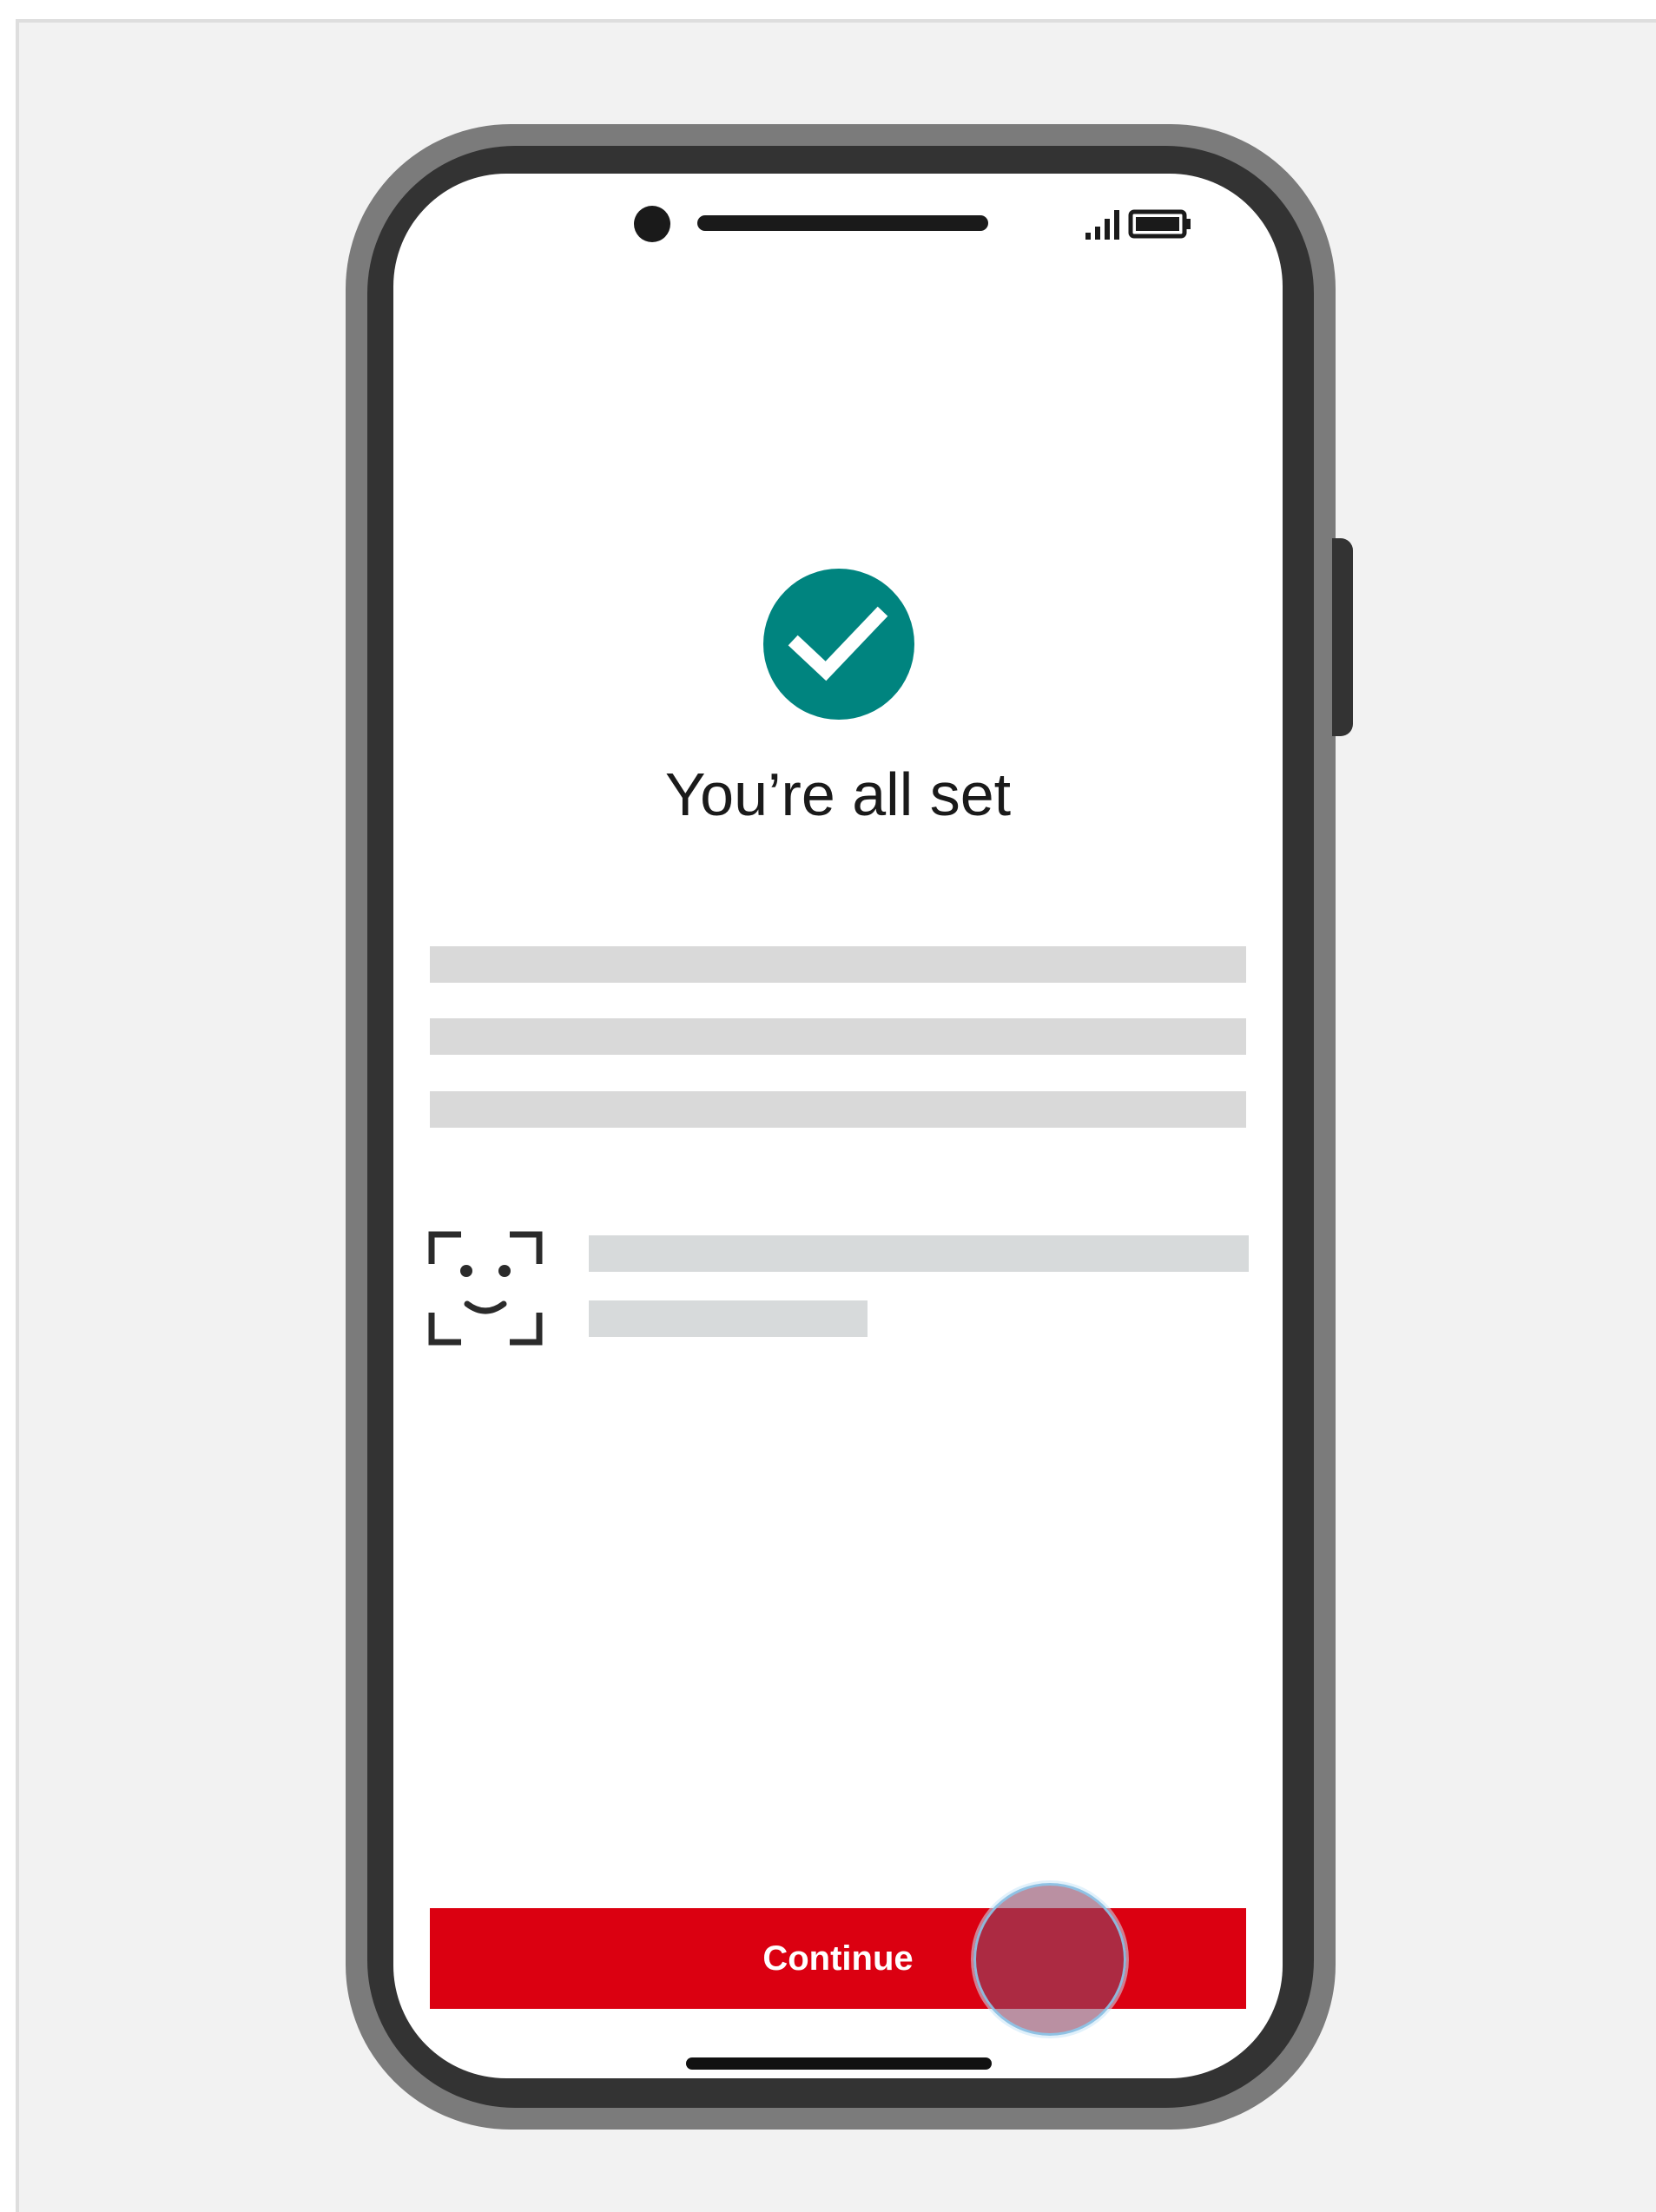  I want to click on status-bar-icons, so click(1138, 224).